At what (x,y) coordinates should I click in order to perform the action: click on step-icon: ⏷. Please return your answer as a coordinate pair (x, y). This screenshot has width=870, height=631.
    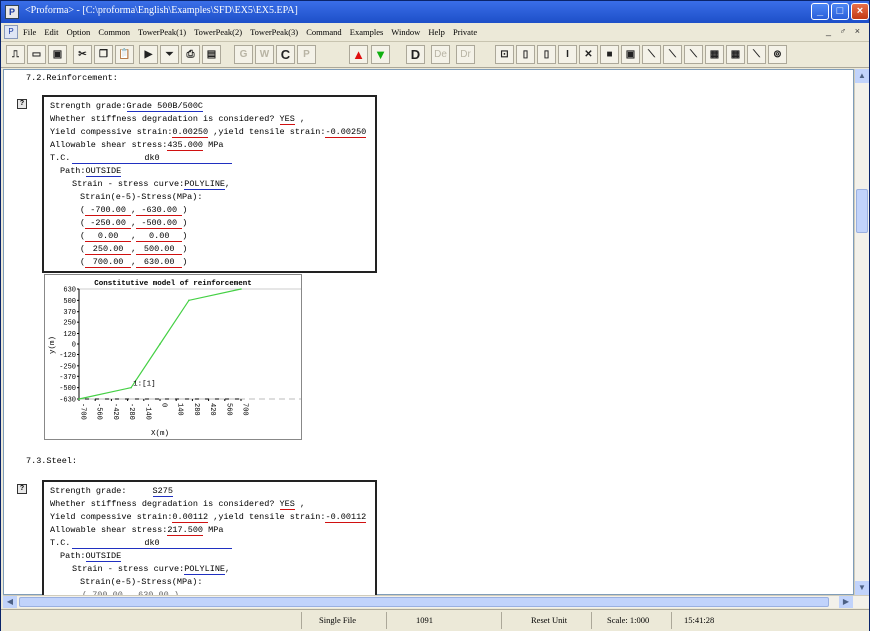
    Looking at the image, I should click on (169, 54).